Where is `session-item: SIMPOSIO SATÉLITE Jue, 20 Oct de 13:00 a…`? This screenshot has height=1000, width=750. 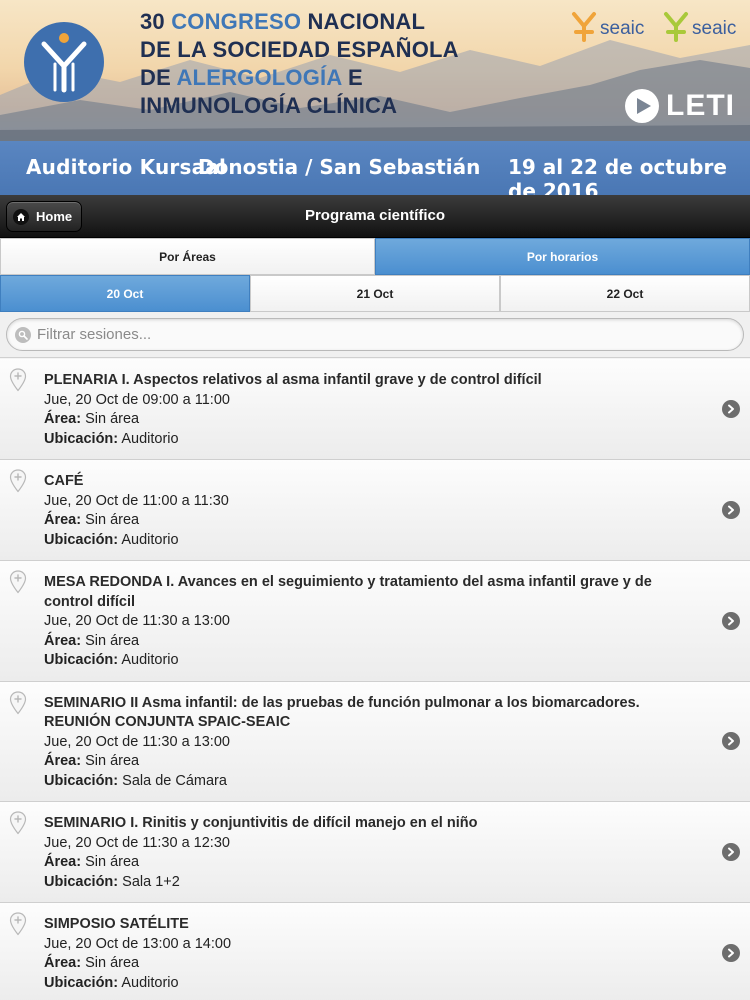
session-item: SIMPOSIO SATÉLITE Jue, 20 Oct de 13:00 a… is located at coordinates (375, 951).